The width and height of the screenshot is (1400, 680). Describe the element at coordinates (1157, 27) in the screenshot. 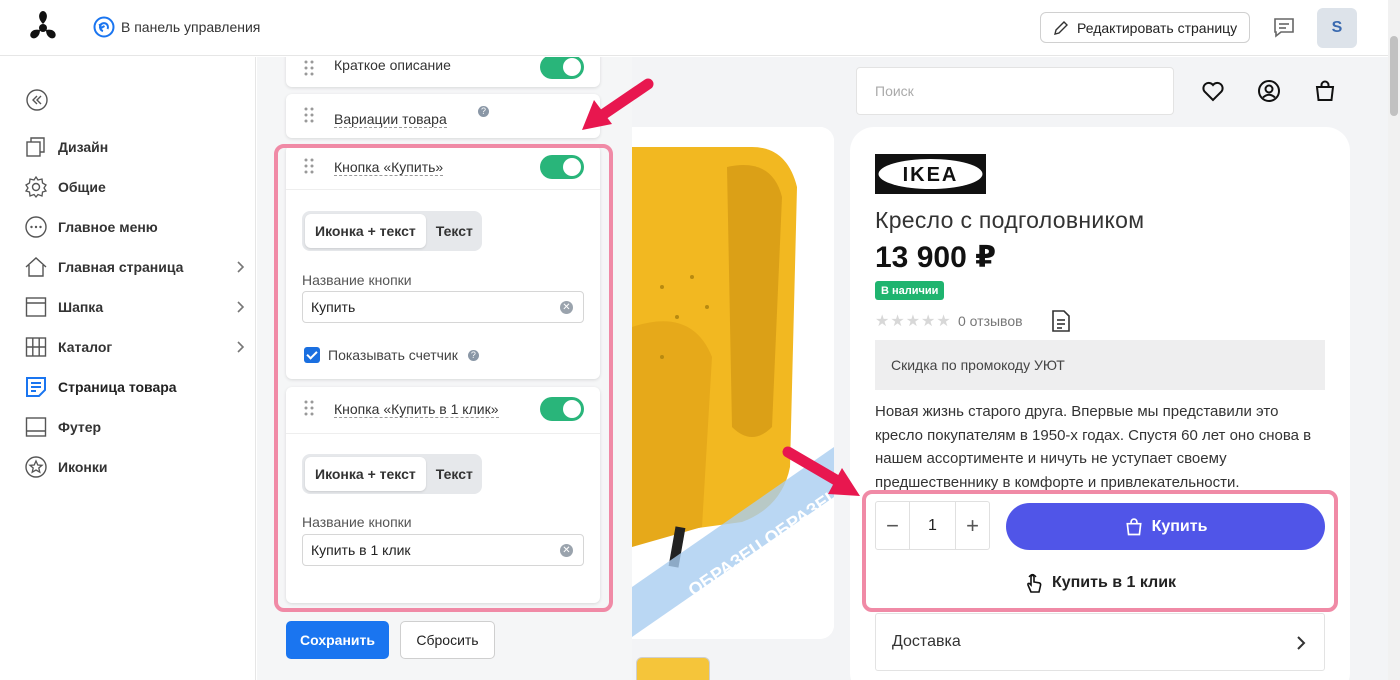

I see `edit-page-label: Редактировать страницу` at that location.